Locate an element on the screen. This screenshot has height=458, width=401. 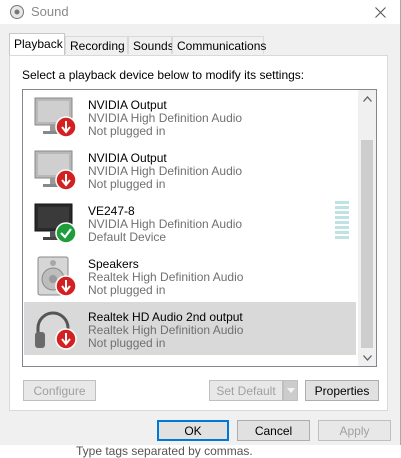
scroll-up-button is located at coordinates (367, 98).